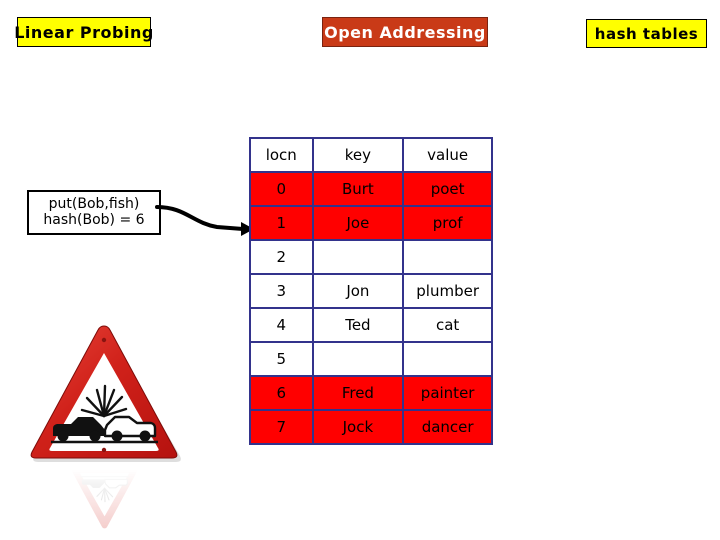 The width and height of the screenshot is (720, 540). Describe the element at coordinates (281, 257) in the screenshot. I see `table-cell-locn: 2` at that location.